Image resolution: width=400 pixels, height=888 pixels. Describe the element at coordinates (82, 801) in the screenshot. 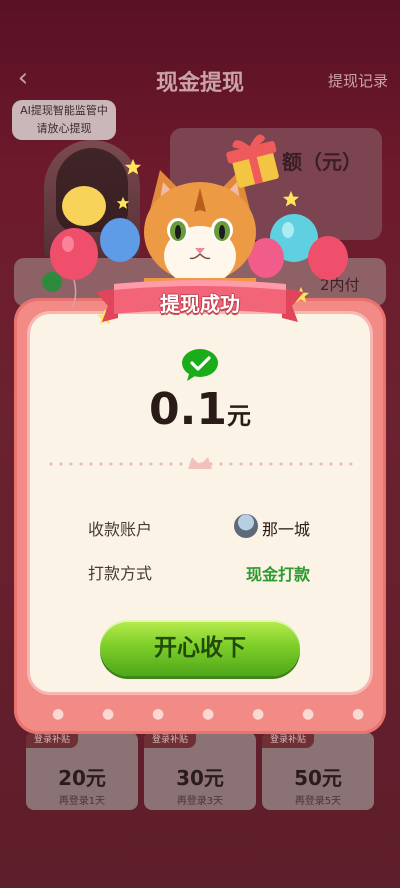

I see `bonus-condition: 再登录1天` at that location.